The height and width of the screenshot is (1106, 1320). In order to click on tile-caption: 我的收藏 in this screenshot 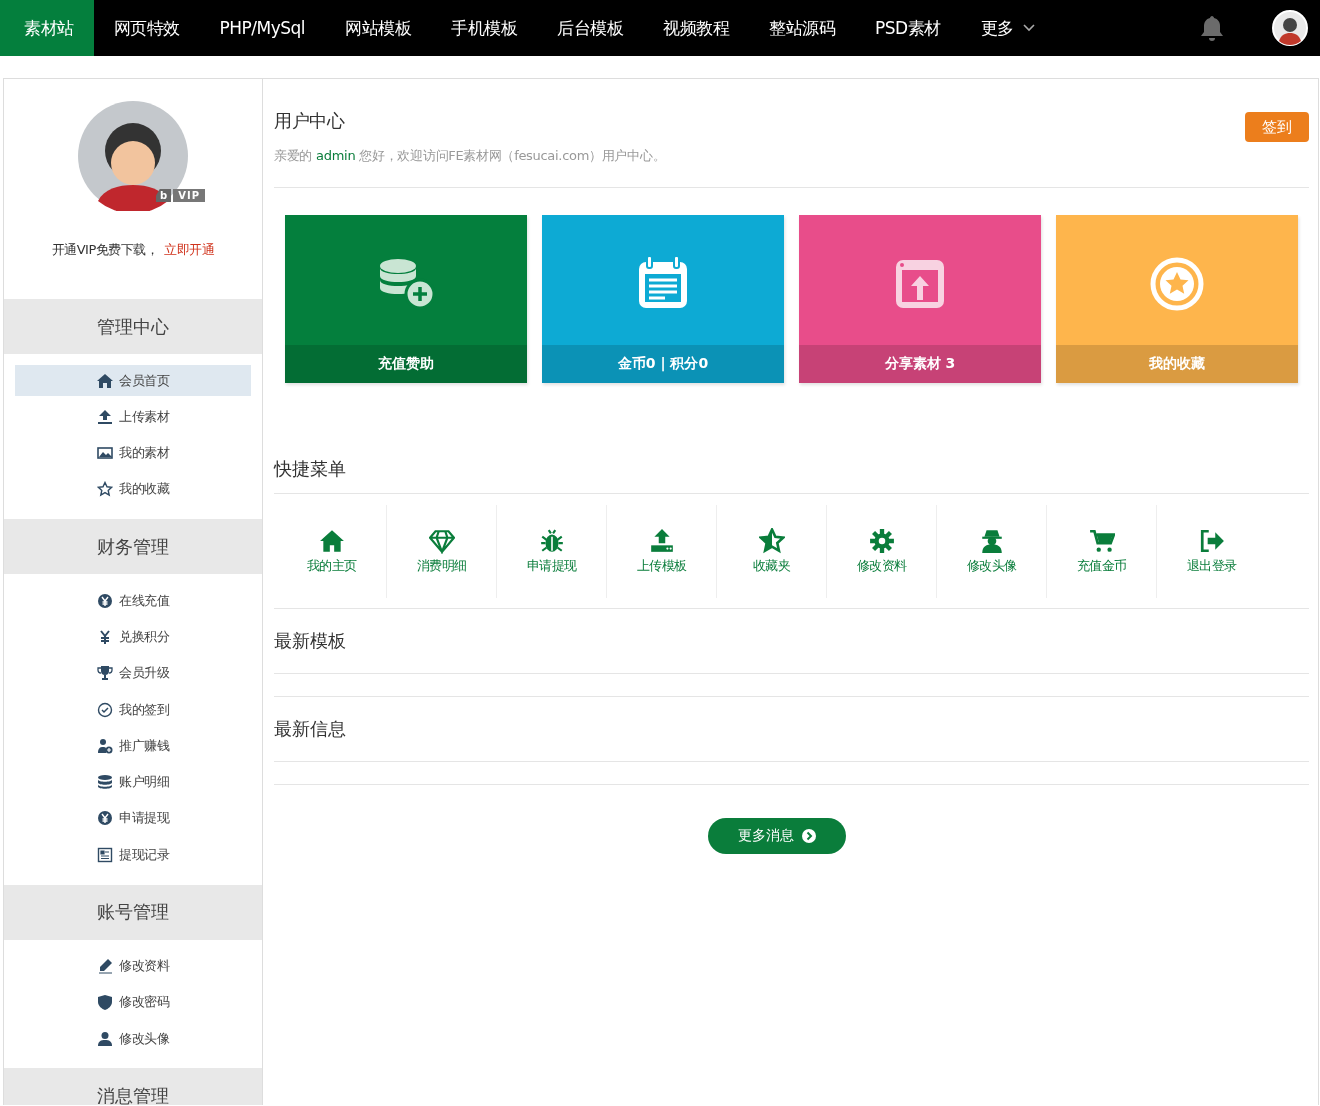, I will do `click(1177, 364)`.